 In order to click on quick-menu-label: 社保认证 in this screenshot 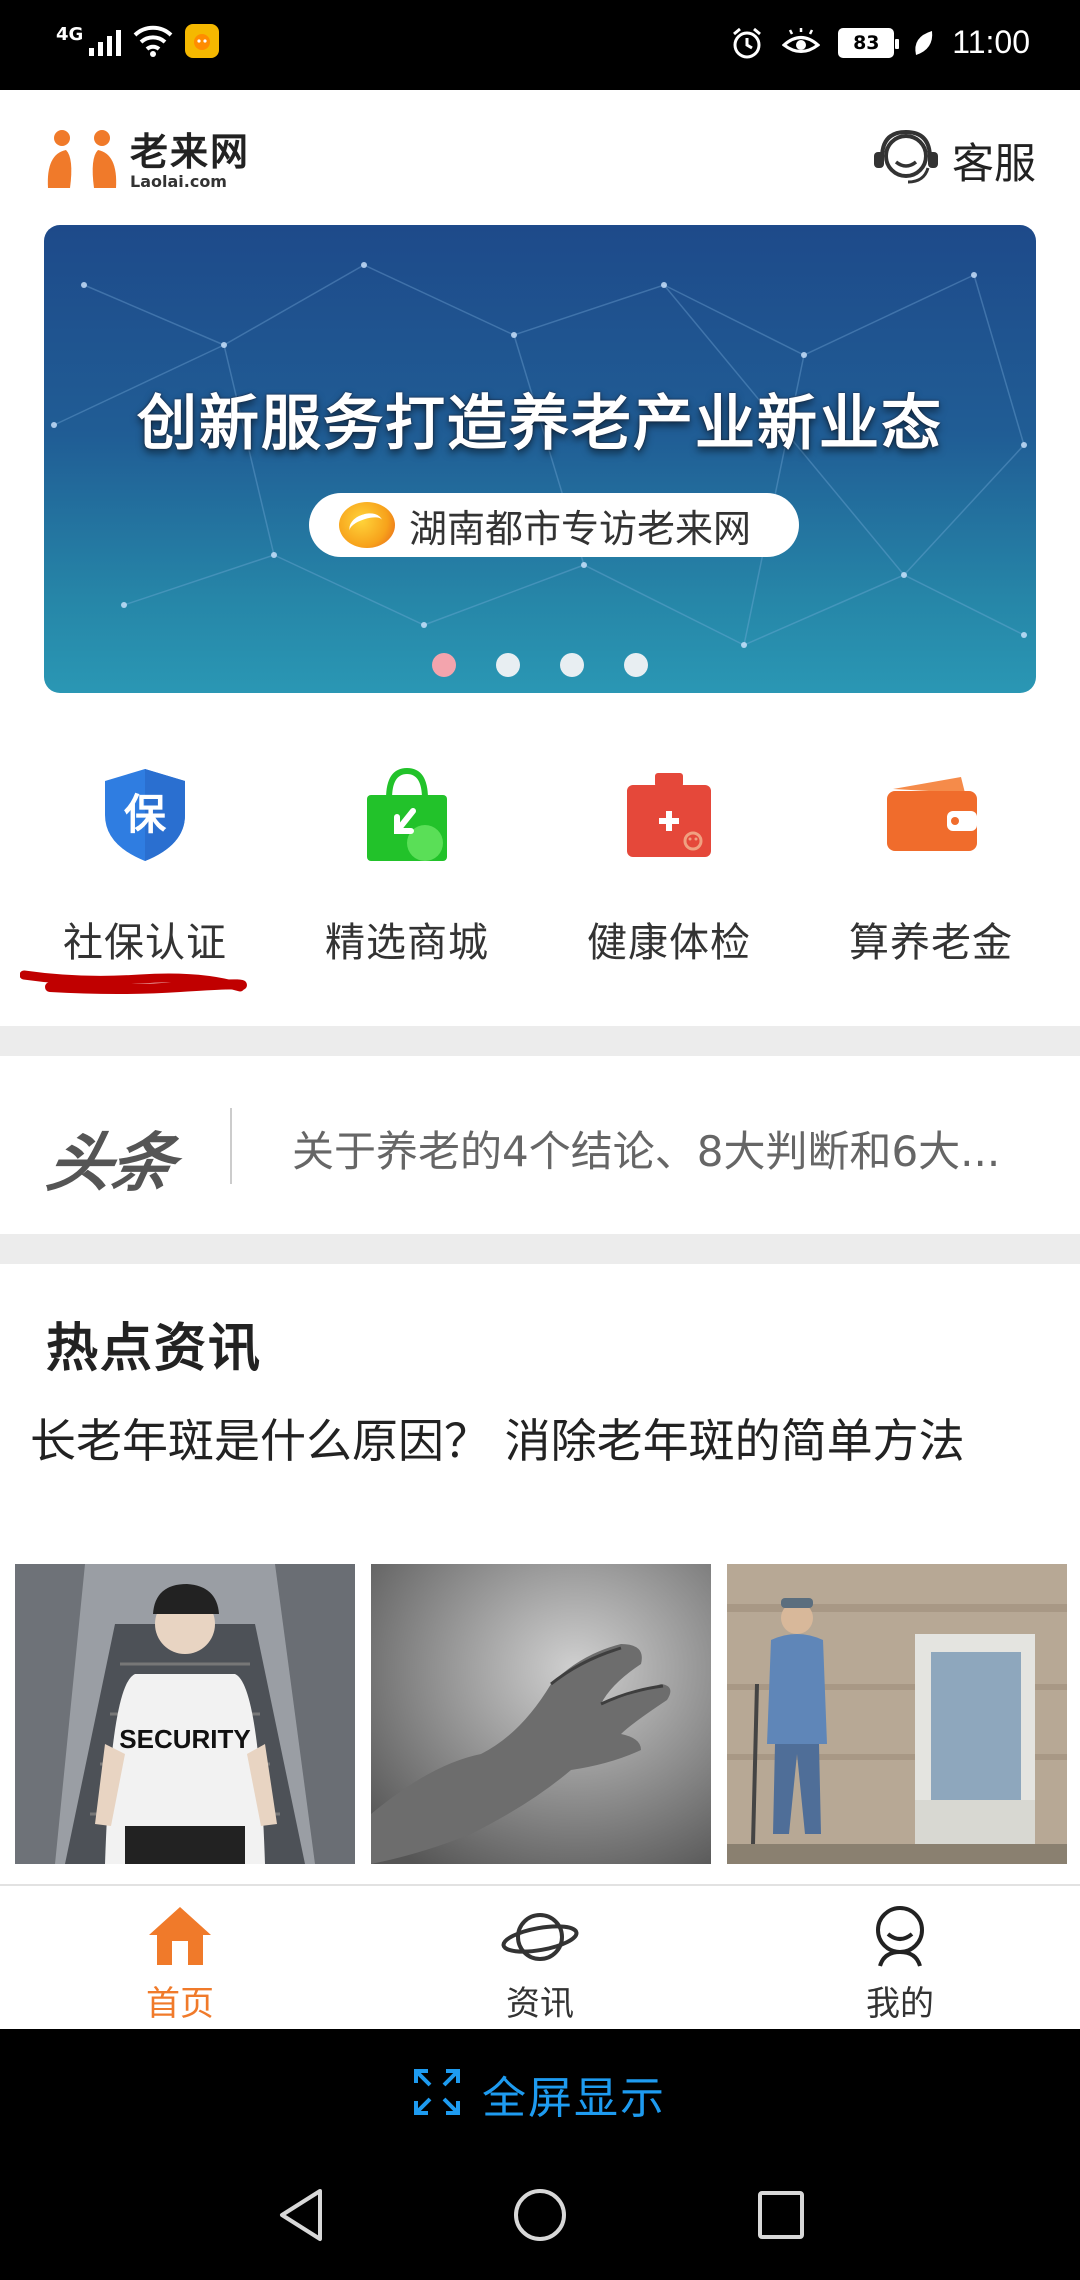, I will do `click(145, 943)`.